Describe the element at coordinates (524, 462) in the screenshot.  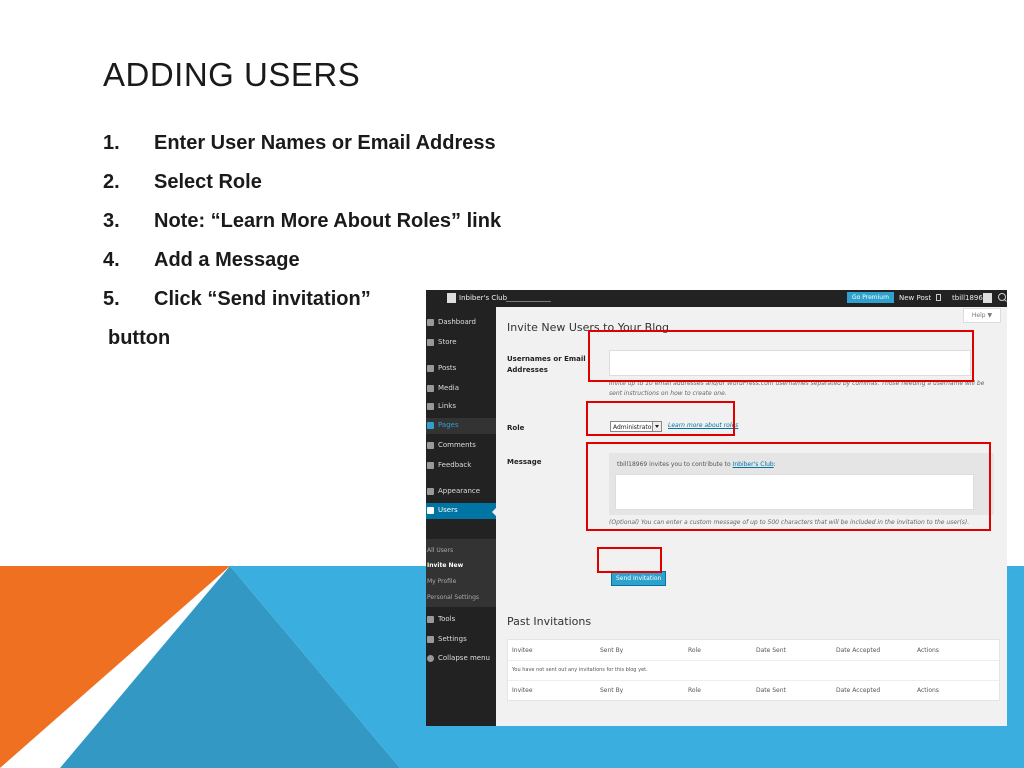
I see `message-label: Message` at that location.